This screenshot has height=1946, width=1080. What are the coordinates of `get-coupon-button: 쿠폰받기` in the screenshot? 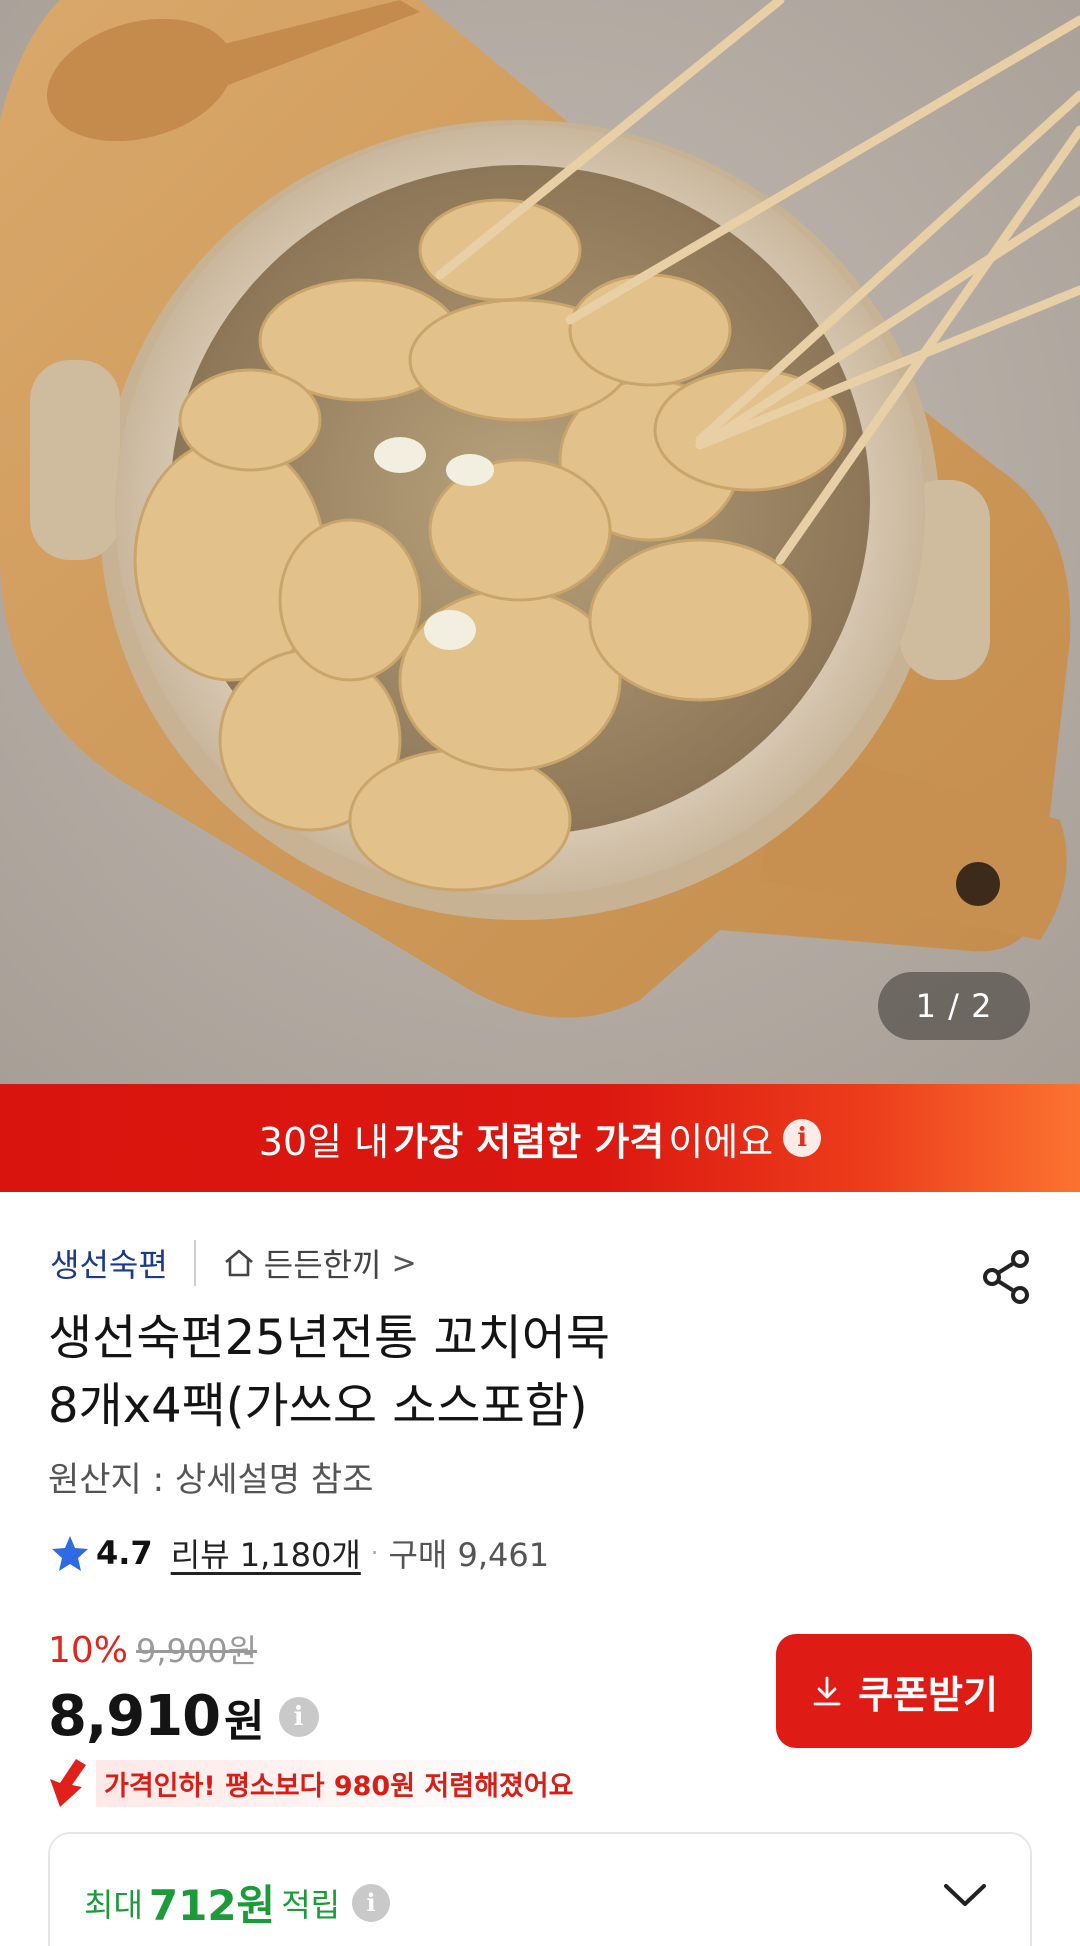 It's located at (904, 1691).